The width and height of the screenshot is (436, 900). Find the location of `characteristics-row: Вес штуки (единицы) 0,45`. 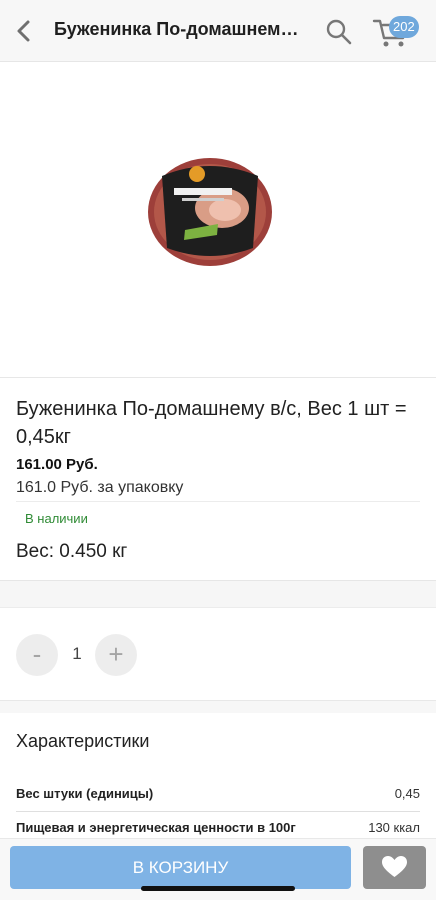

characteristics-row: Вес штуки (единицы) 0,45 is located at coordinates (218, 800).